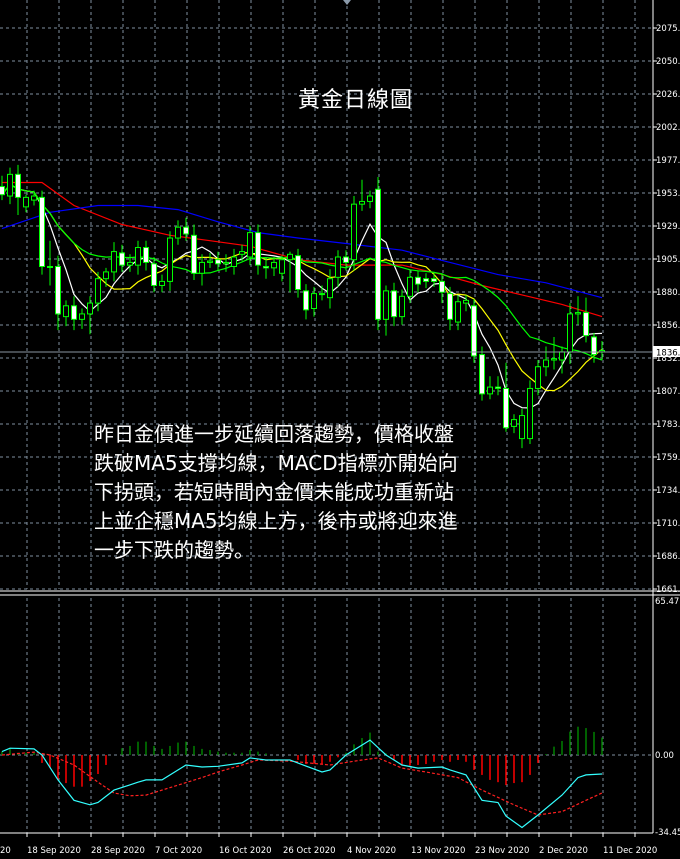 Image resolution: width=680 pixels, height=859 pixels. What do you see at coordinates (502, 851) in the screenshot?
I see `x-tick-label: 23 Nov 2020` at bounding box center [502, 851].